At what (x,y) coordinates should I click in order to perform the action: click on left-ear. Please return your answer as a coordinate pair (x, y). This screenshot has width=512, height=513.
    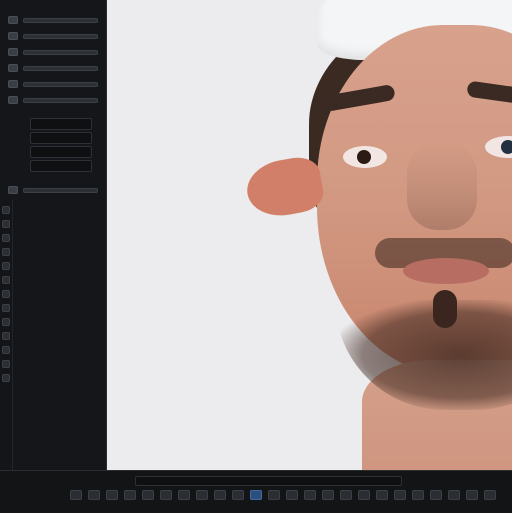
    Looking at the image, I should click on (284, 187).